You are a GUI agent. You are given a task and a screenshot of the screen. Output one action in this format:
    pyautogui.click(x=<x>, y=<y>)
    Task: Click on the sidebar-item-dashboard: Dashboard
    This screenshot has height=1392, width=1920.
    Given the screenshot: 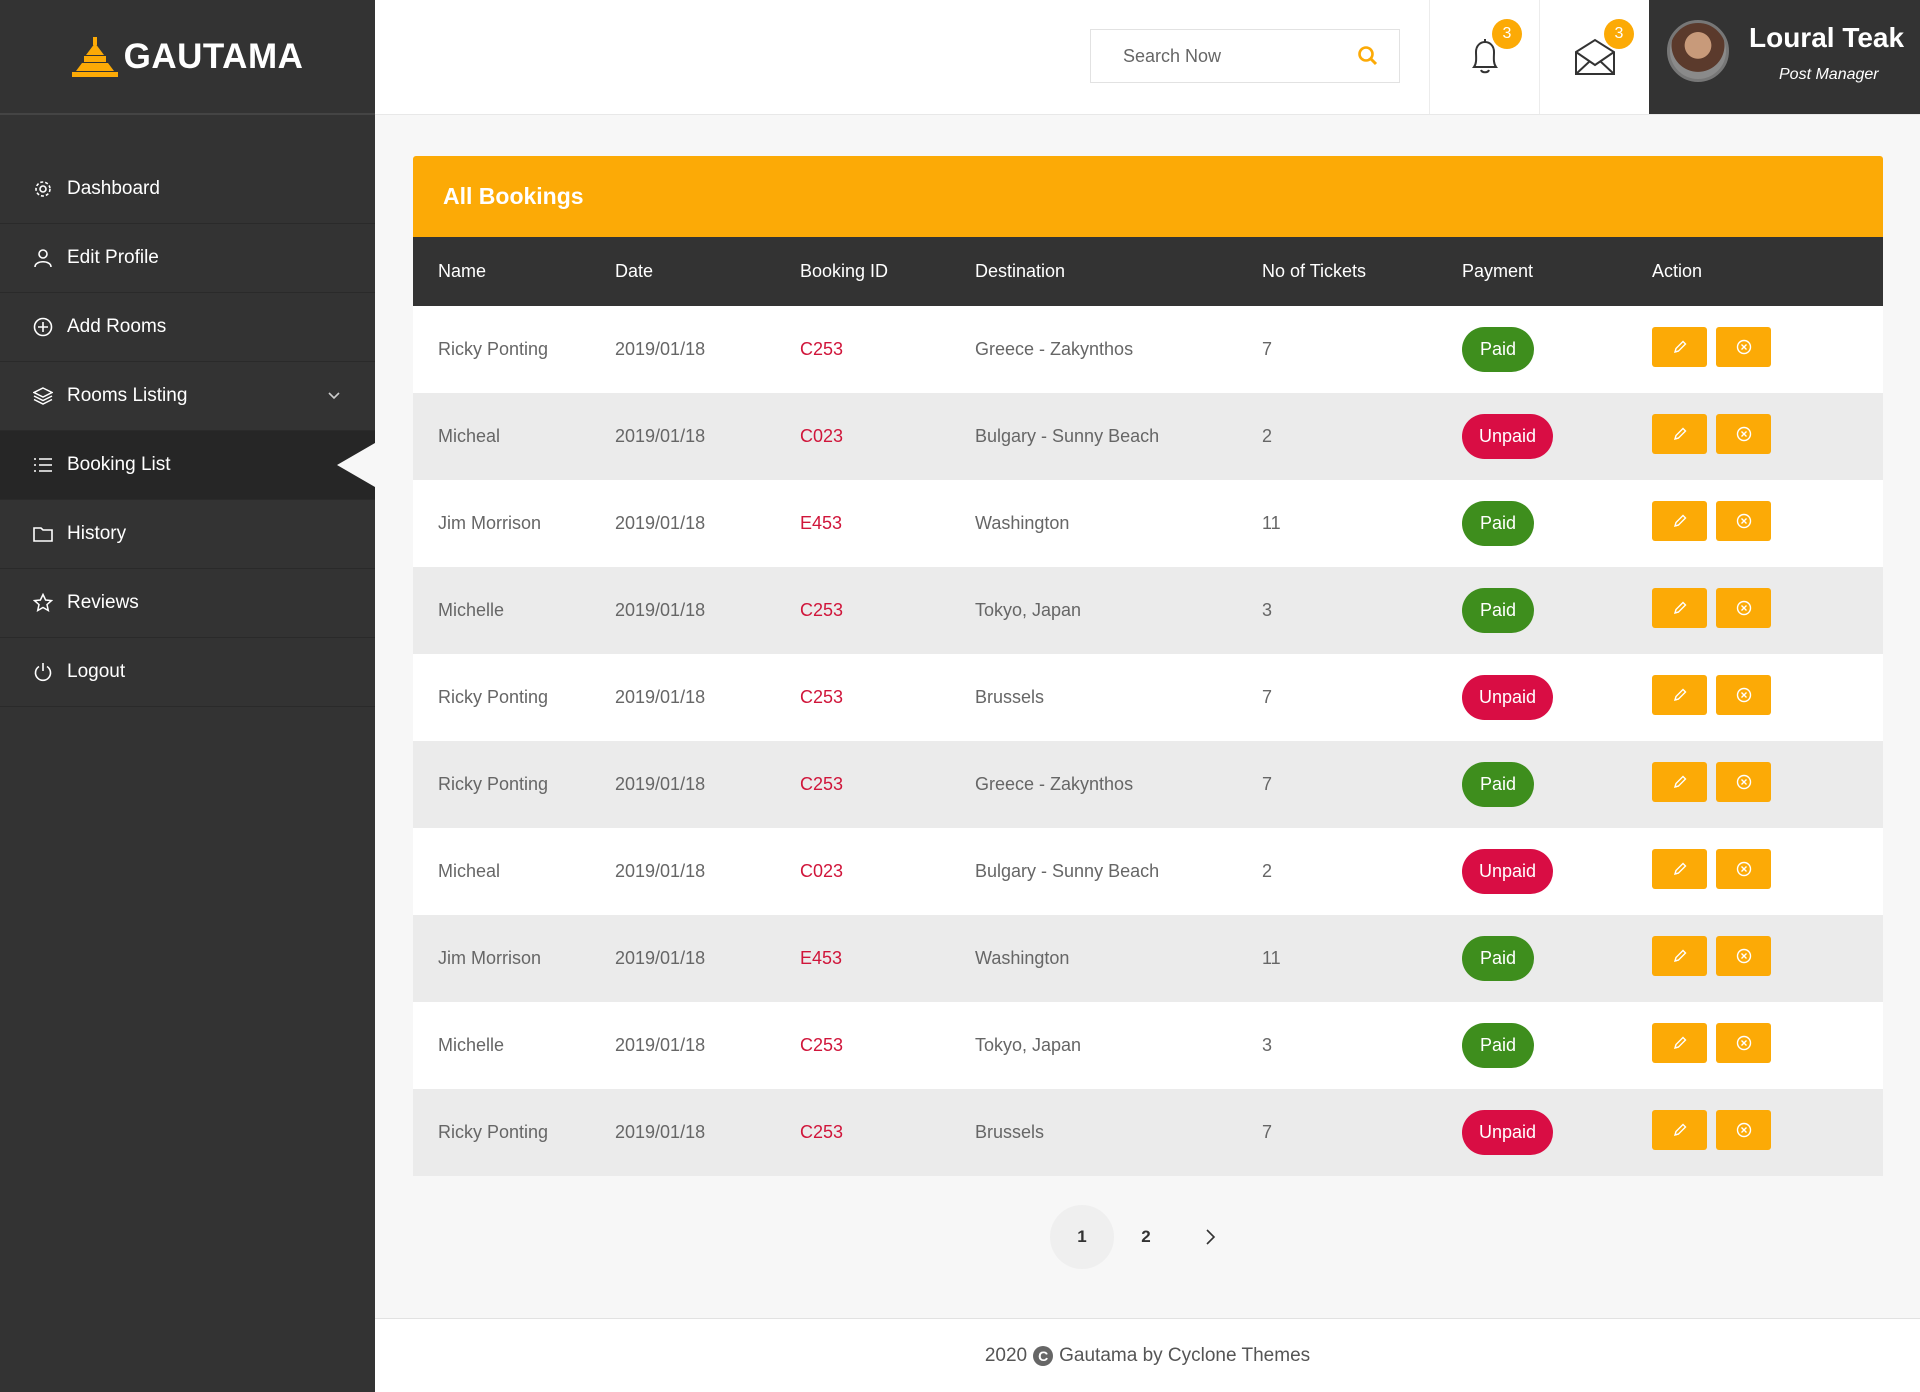 What is the action you would take?
    pyautogui.click(x=187, y=189)
    